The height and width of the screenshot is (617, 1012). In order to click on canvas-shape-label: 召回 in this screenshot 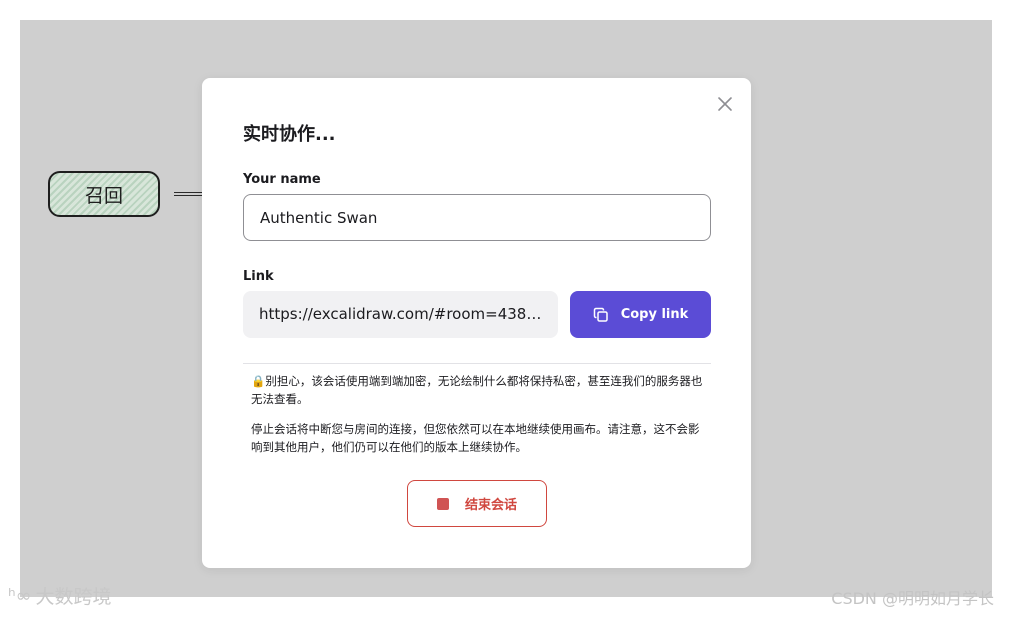, I will do `click(103, 195)`.